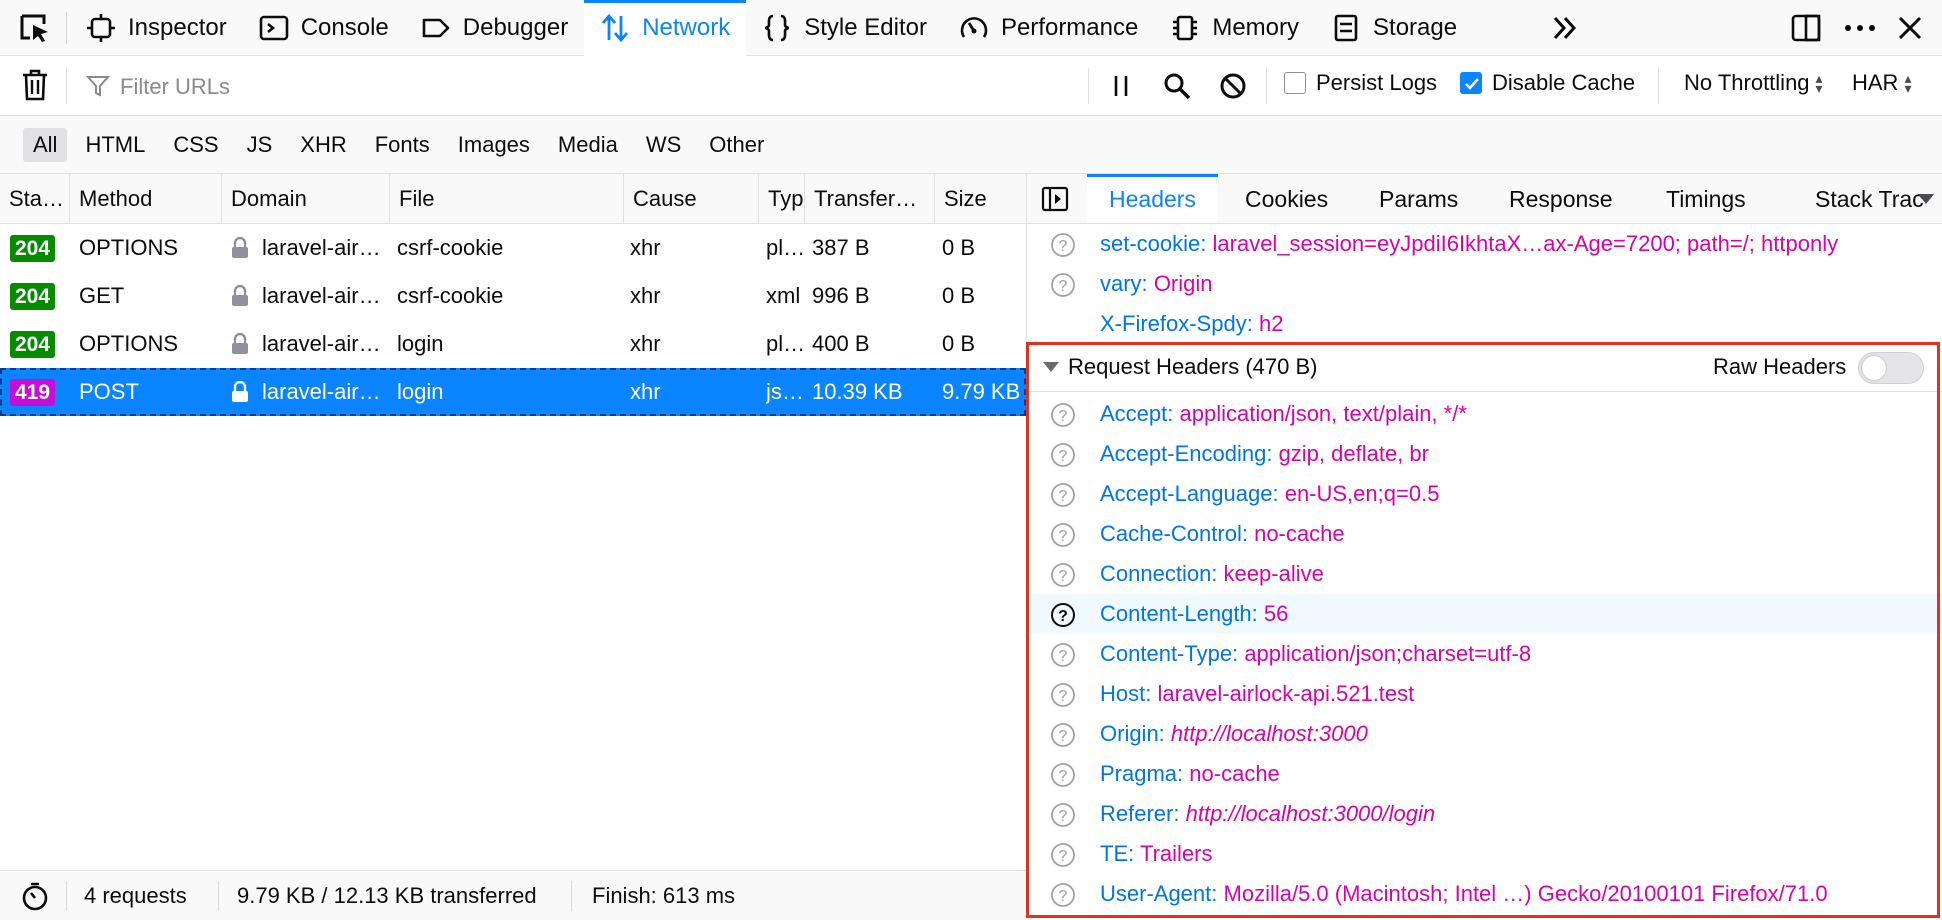 The image size is (1942, 920). I want to click on network-icon, so click(615, 28).